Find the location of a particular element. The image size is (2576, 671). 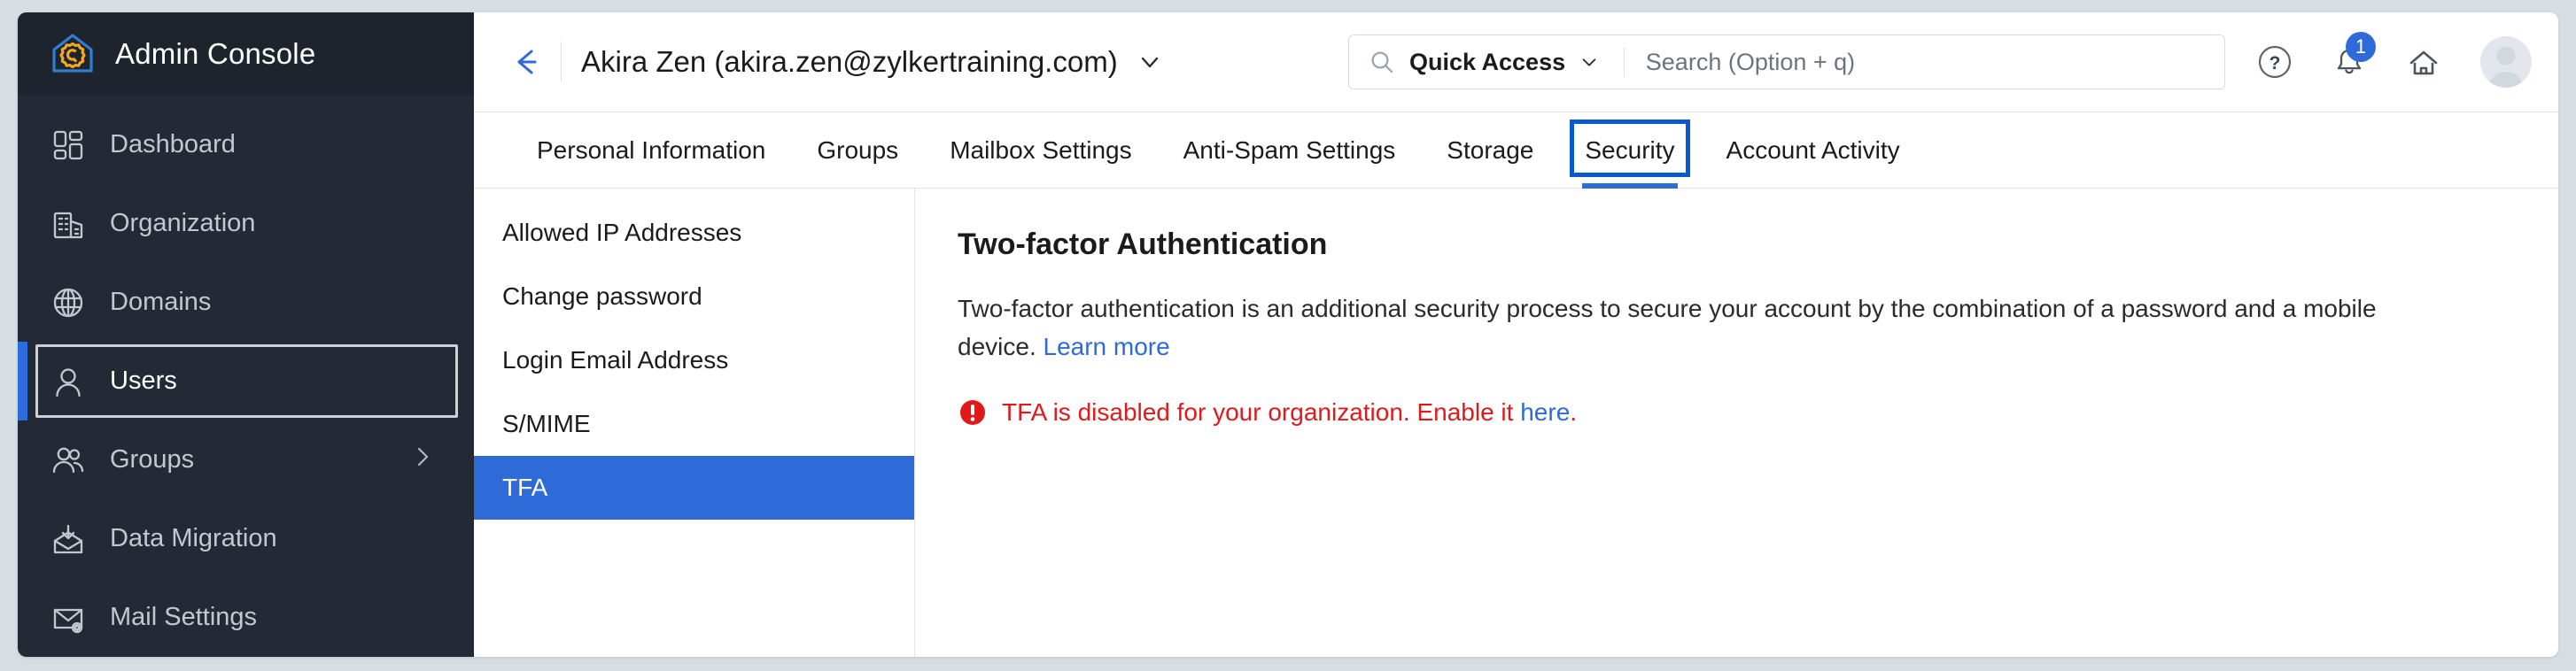

sidebar-selection-outline is located at coordinates (246, 381).